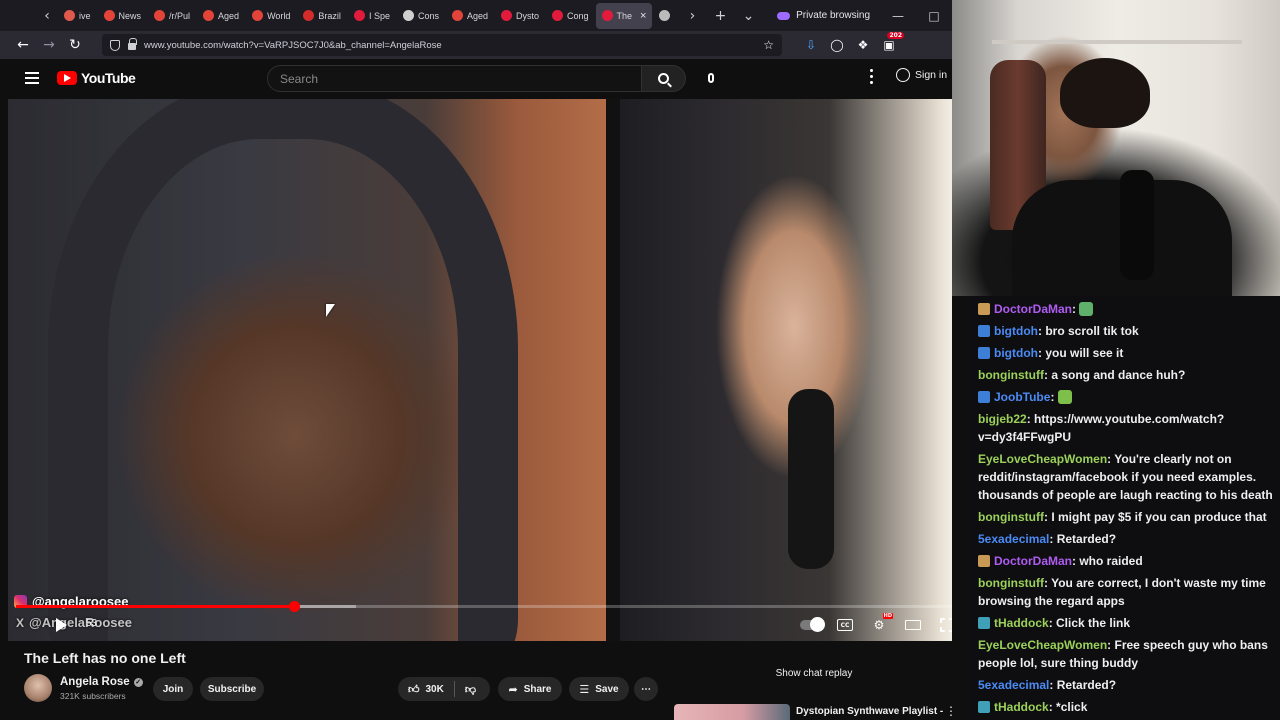 Image resolution: width=1280 pixels, height=720 pixels. Describe the element at coordinates (421, 16) in the screenshot. I see `browser-tab: Cons` at that location.